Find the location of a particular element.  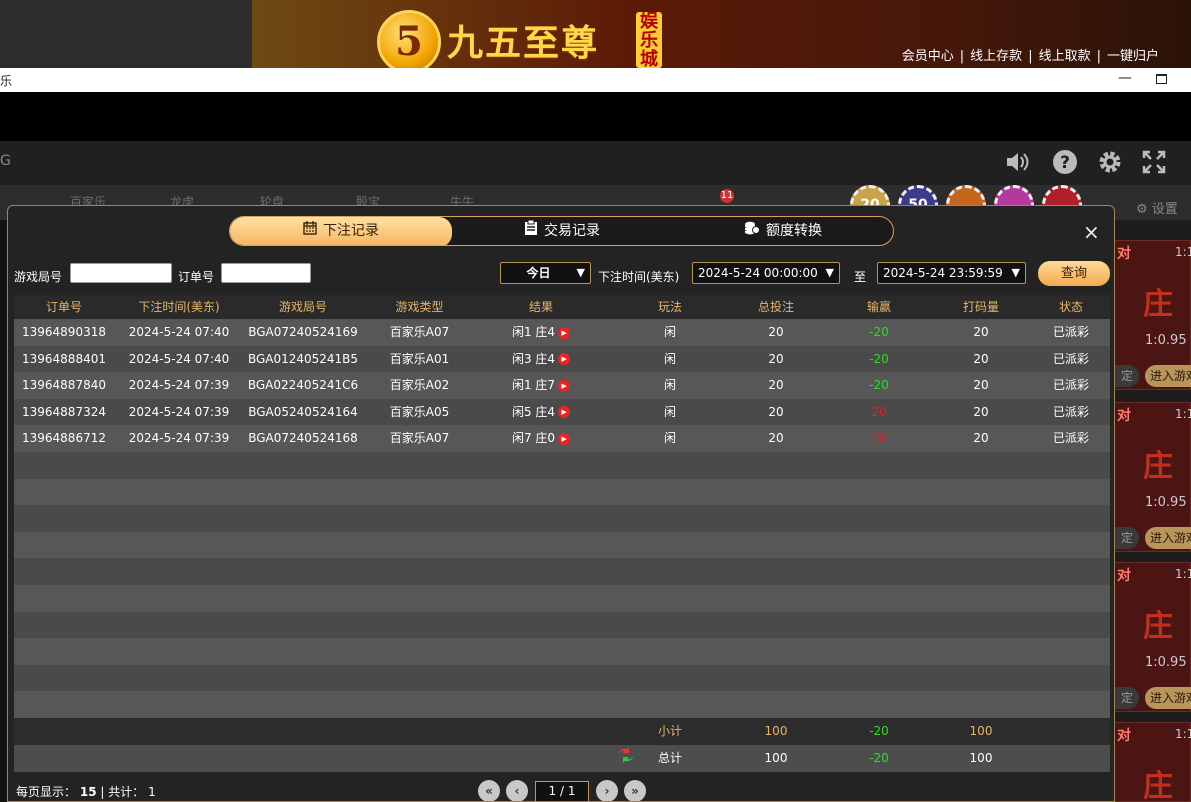

cell-result: 闲7 庄0 ▶ is located at coordinates (541, 438).